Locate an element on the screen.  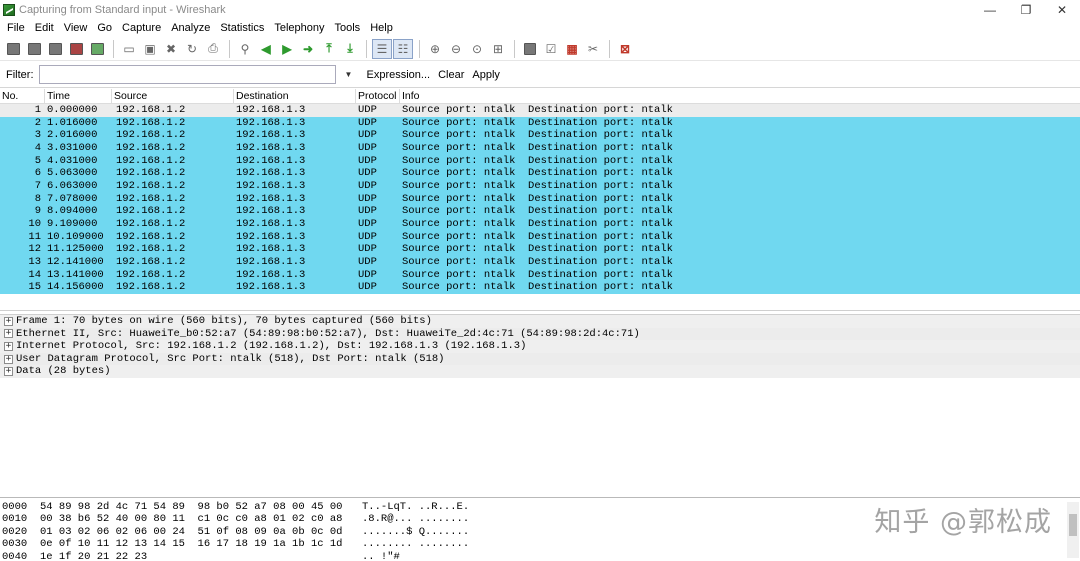
open-file-icon: ▭ is located at coordinates (129, 49).